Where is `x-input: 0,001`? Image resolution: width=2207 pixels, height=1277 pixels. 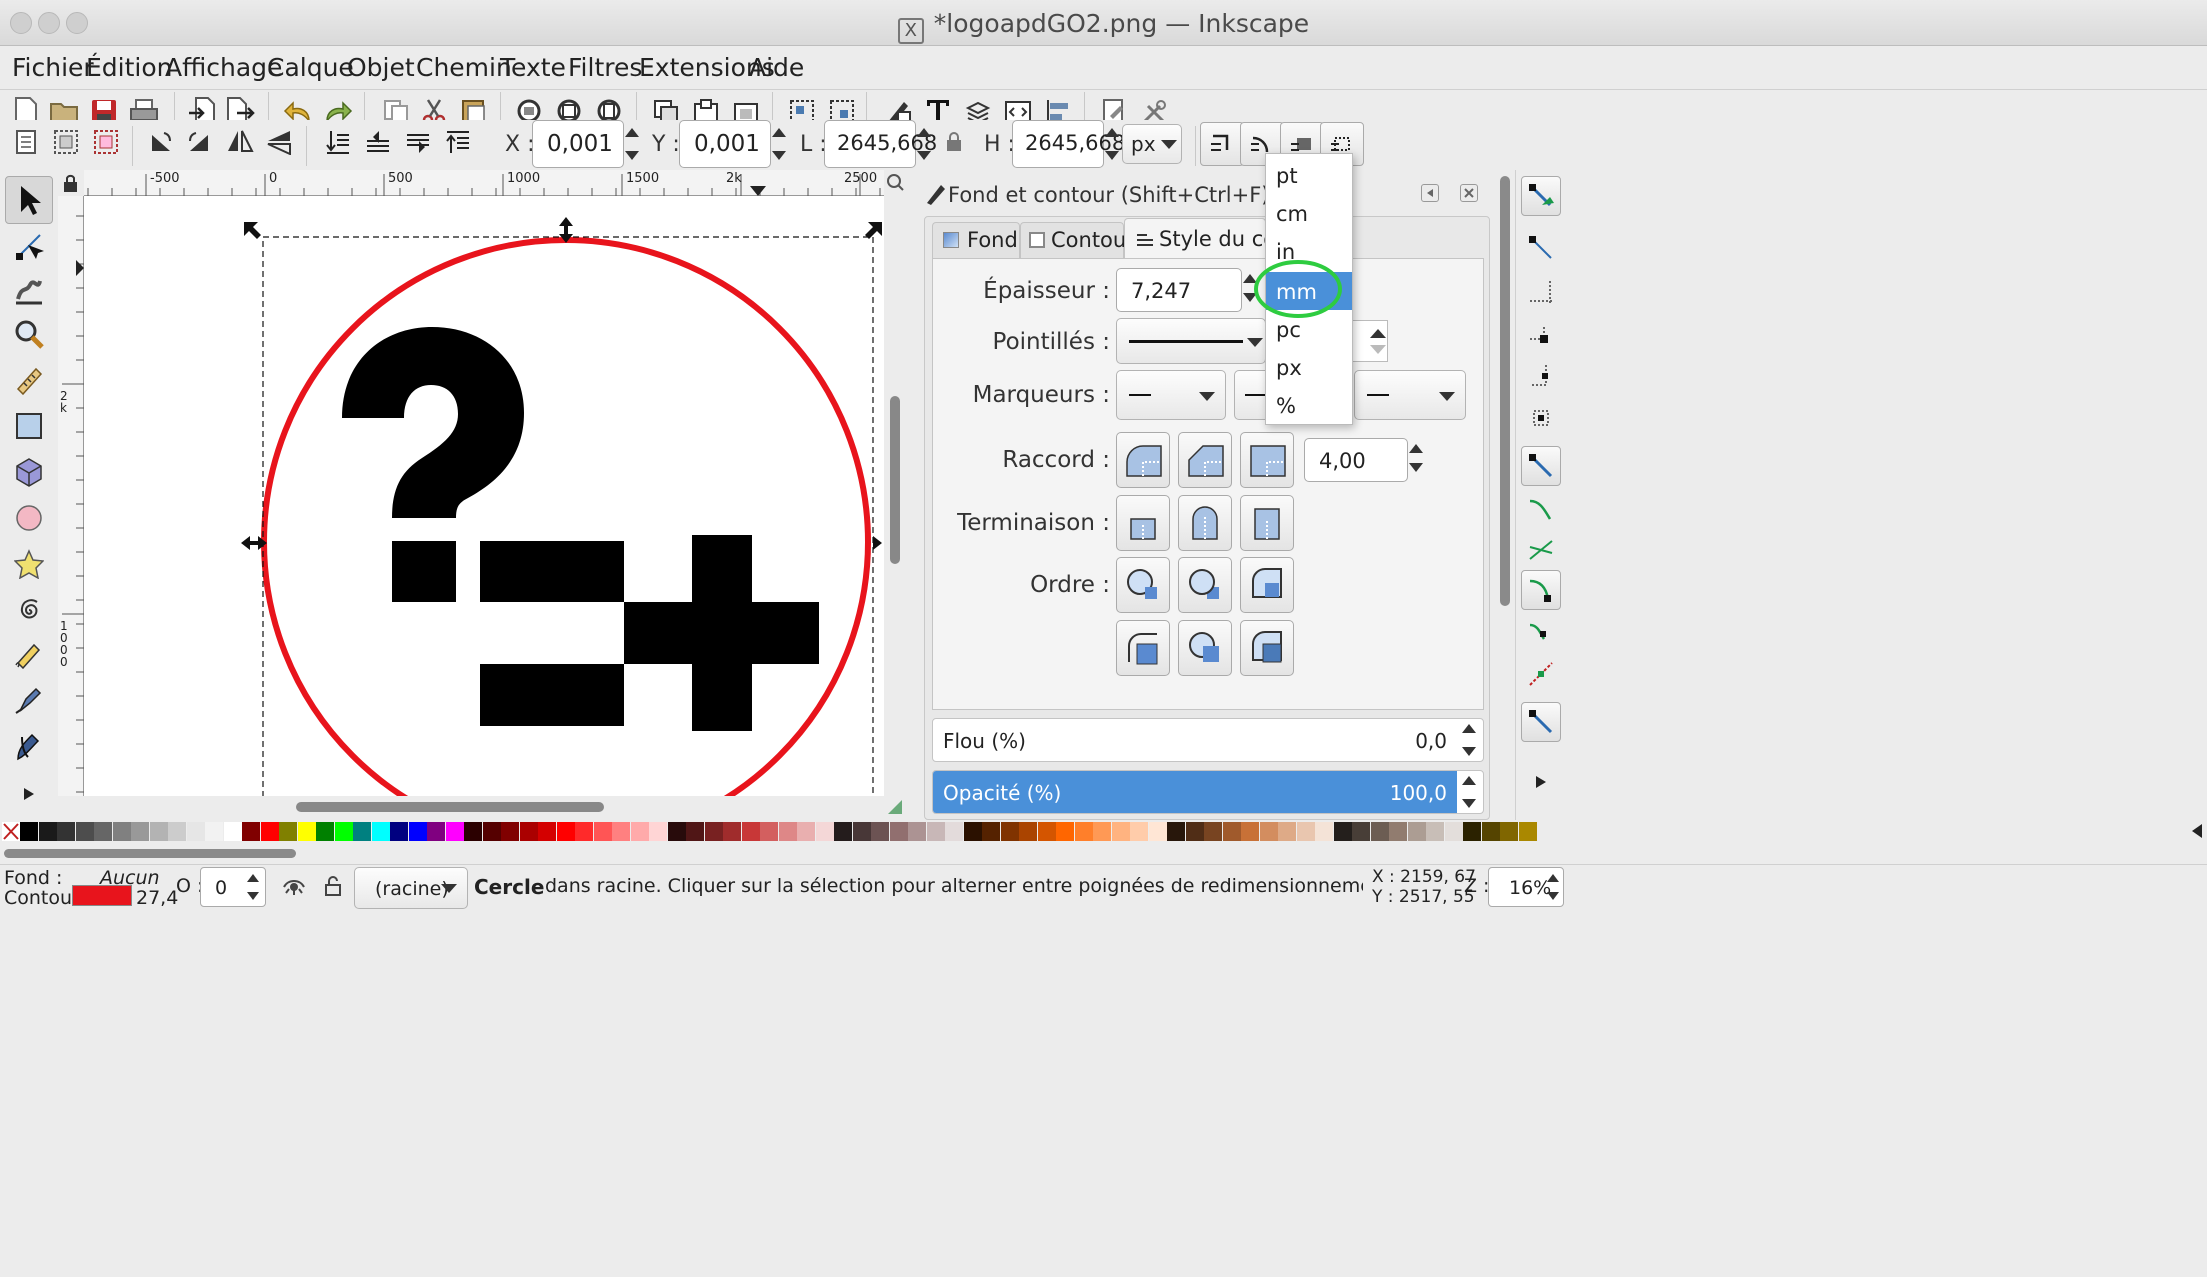 x-input: 0,001 is located at coordinates (578, 144).